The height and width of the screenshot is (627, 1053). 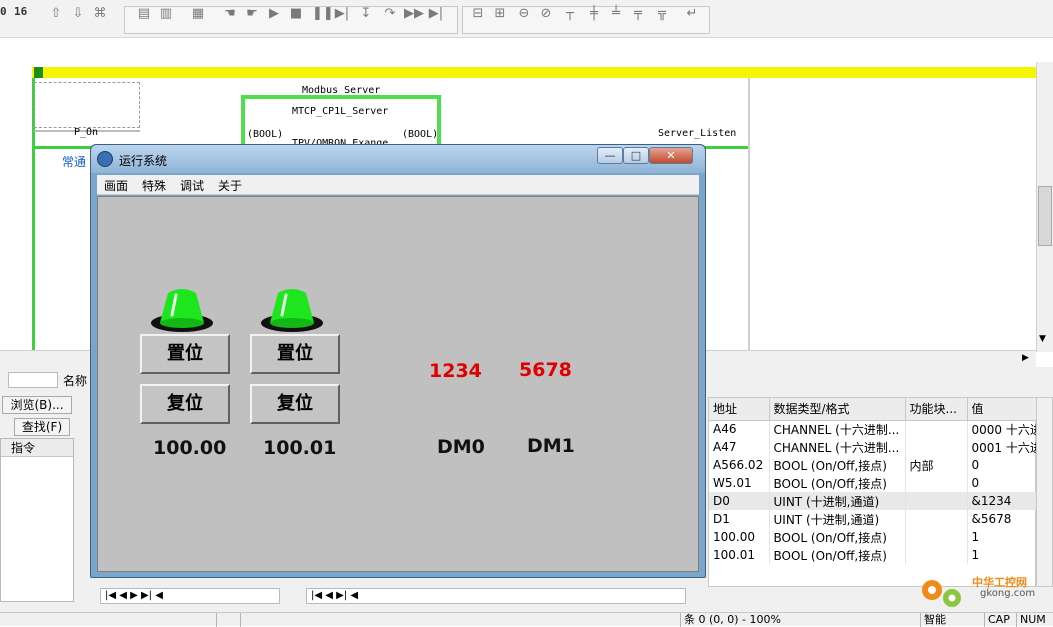 I want to click on row-fb, so click(x=936, y=483).